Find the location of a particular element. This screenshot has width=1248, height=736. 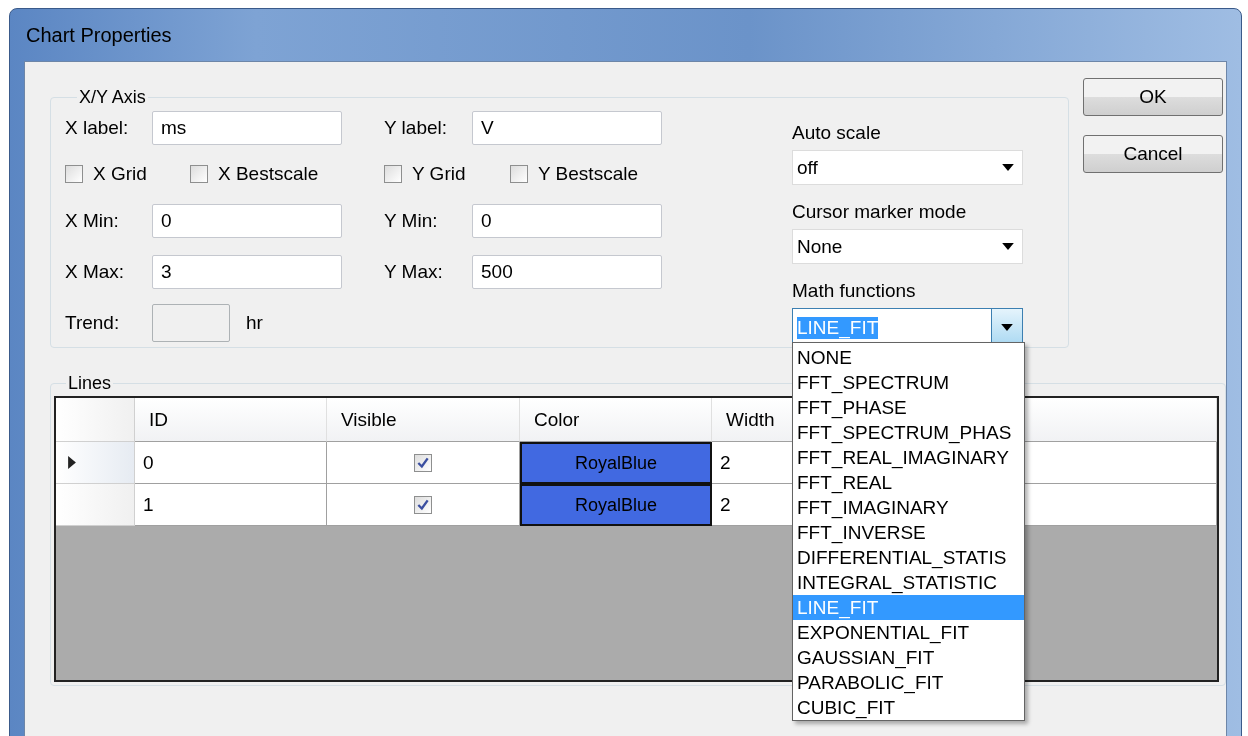

checkbox-label: Y Grid is located at coordinates (439, 174).